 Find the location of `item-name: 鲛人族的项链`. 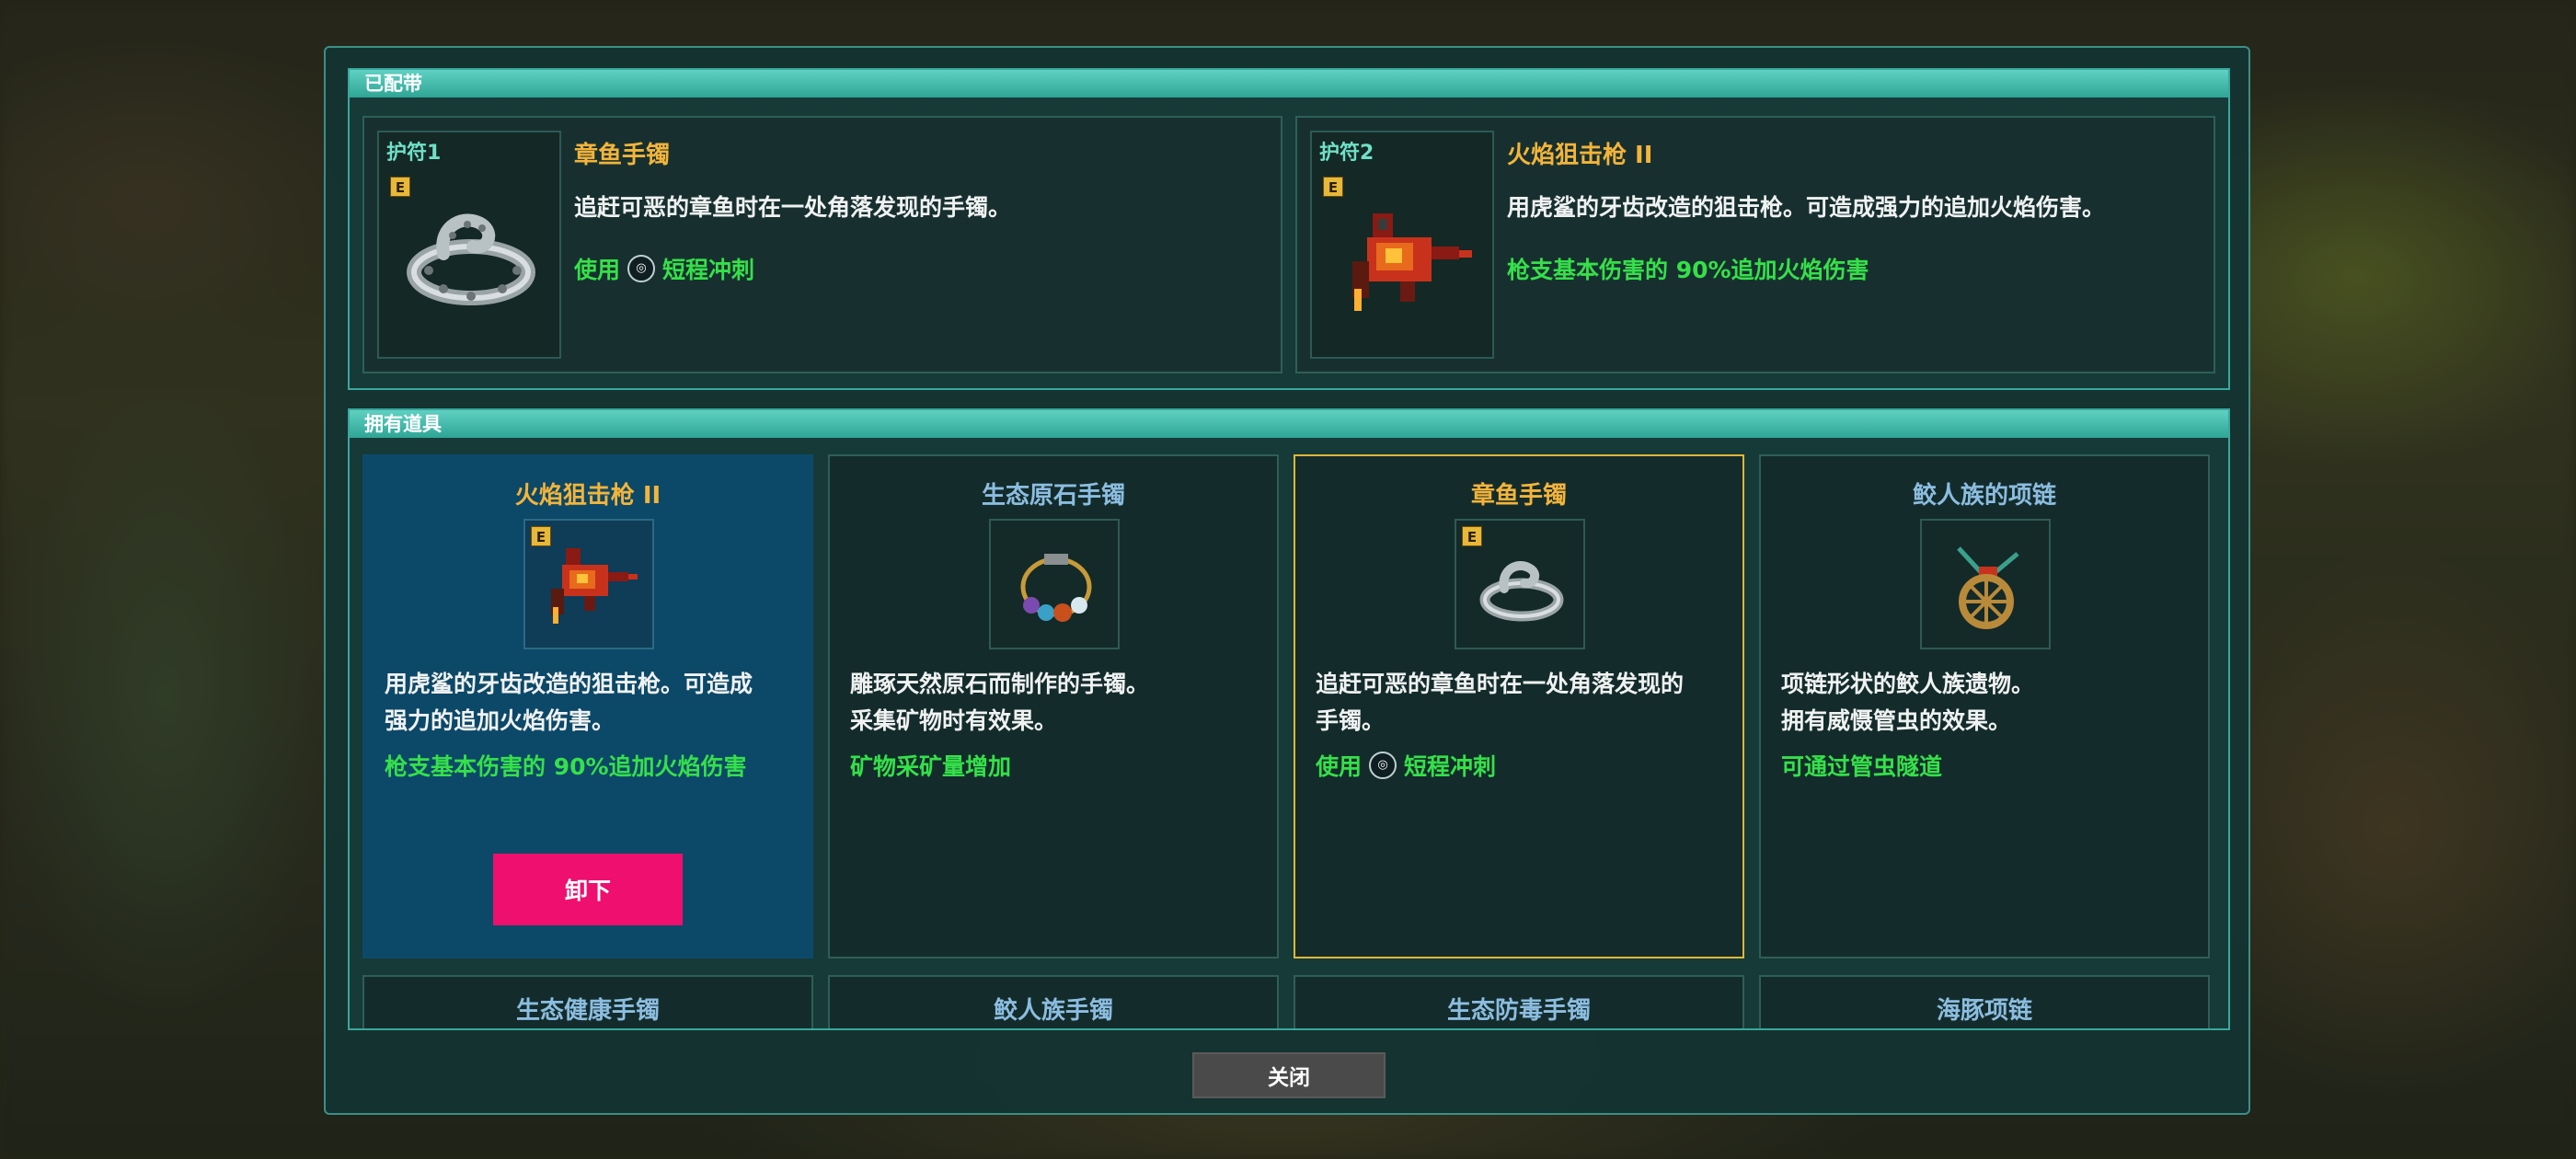

item-name: 鲛人族的项链 is located at coordinates (1984, 496).